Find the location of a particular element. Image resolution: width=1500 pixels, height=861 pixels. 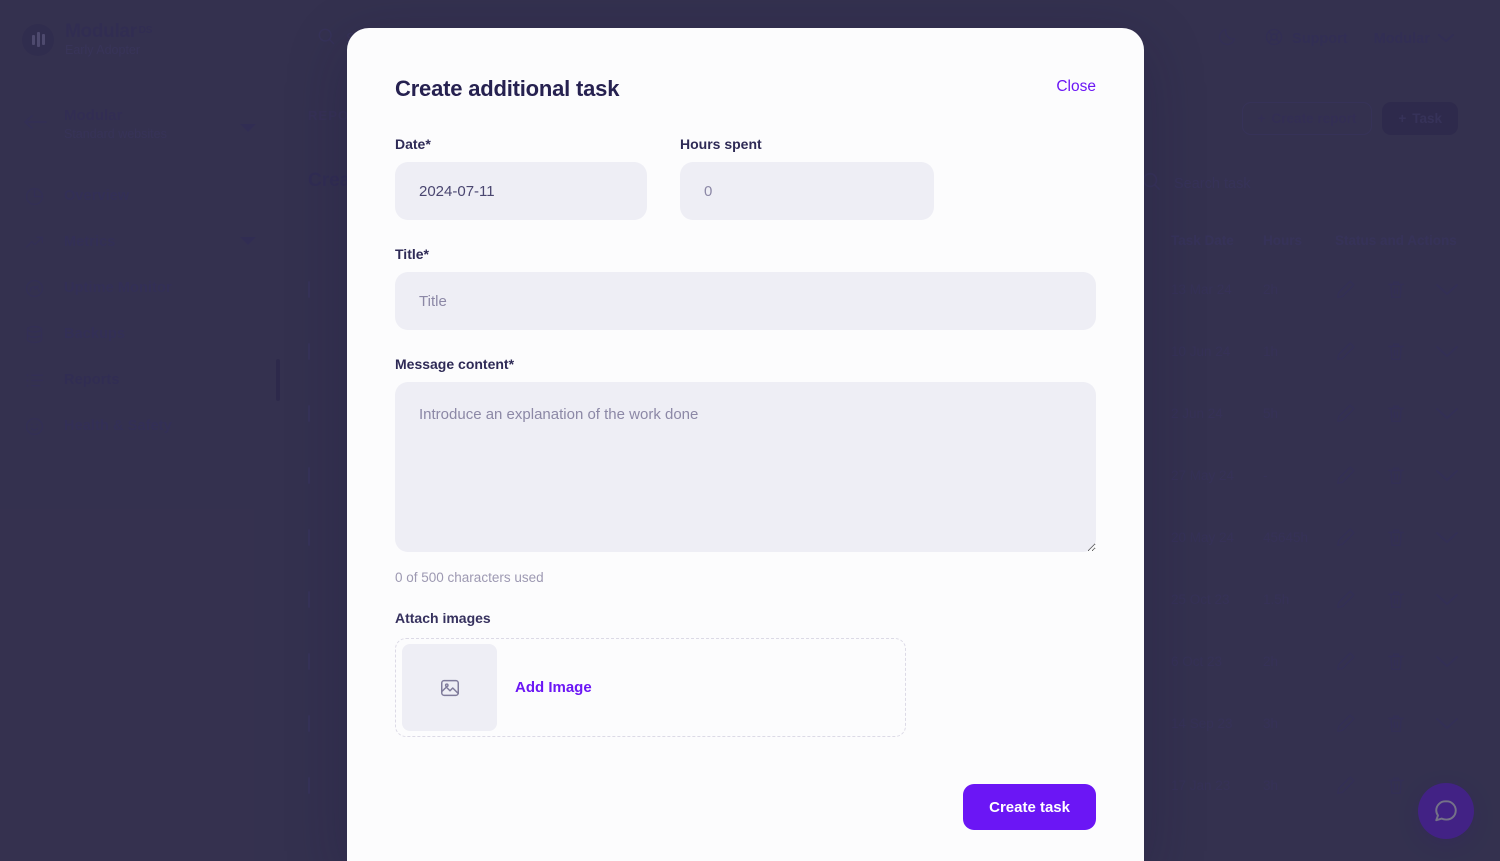

message-content-textarea is located at coordinates (745, 467).